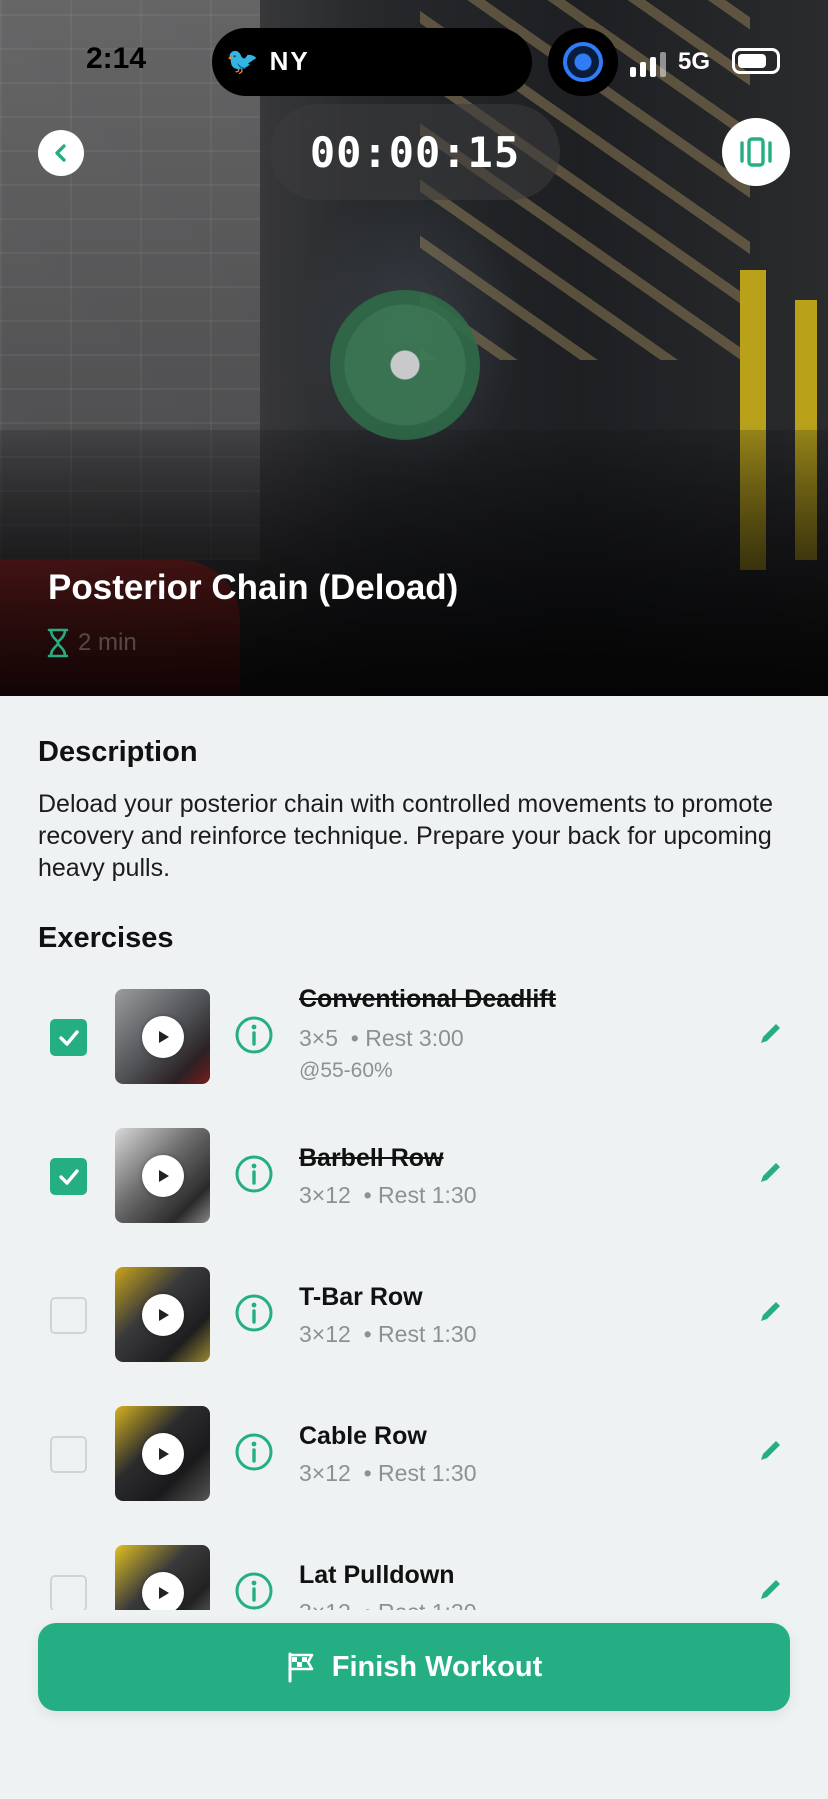 This screenshot has width=828, height=1799. I want to click on soccer-ball-icon, so click(583, 62).